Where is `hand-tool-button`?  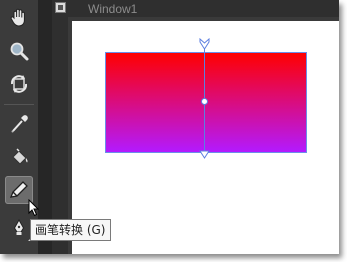 hand-tool-button is located at coordinates (19, 17).